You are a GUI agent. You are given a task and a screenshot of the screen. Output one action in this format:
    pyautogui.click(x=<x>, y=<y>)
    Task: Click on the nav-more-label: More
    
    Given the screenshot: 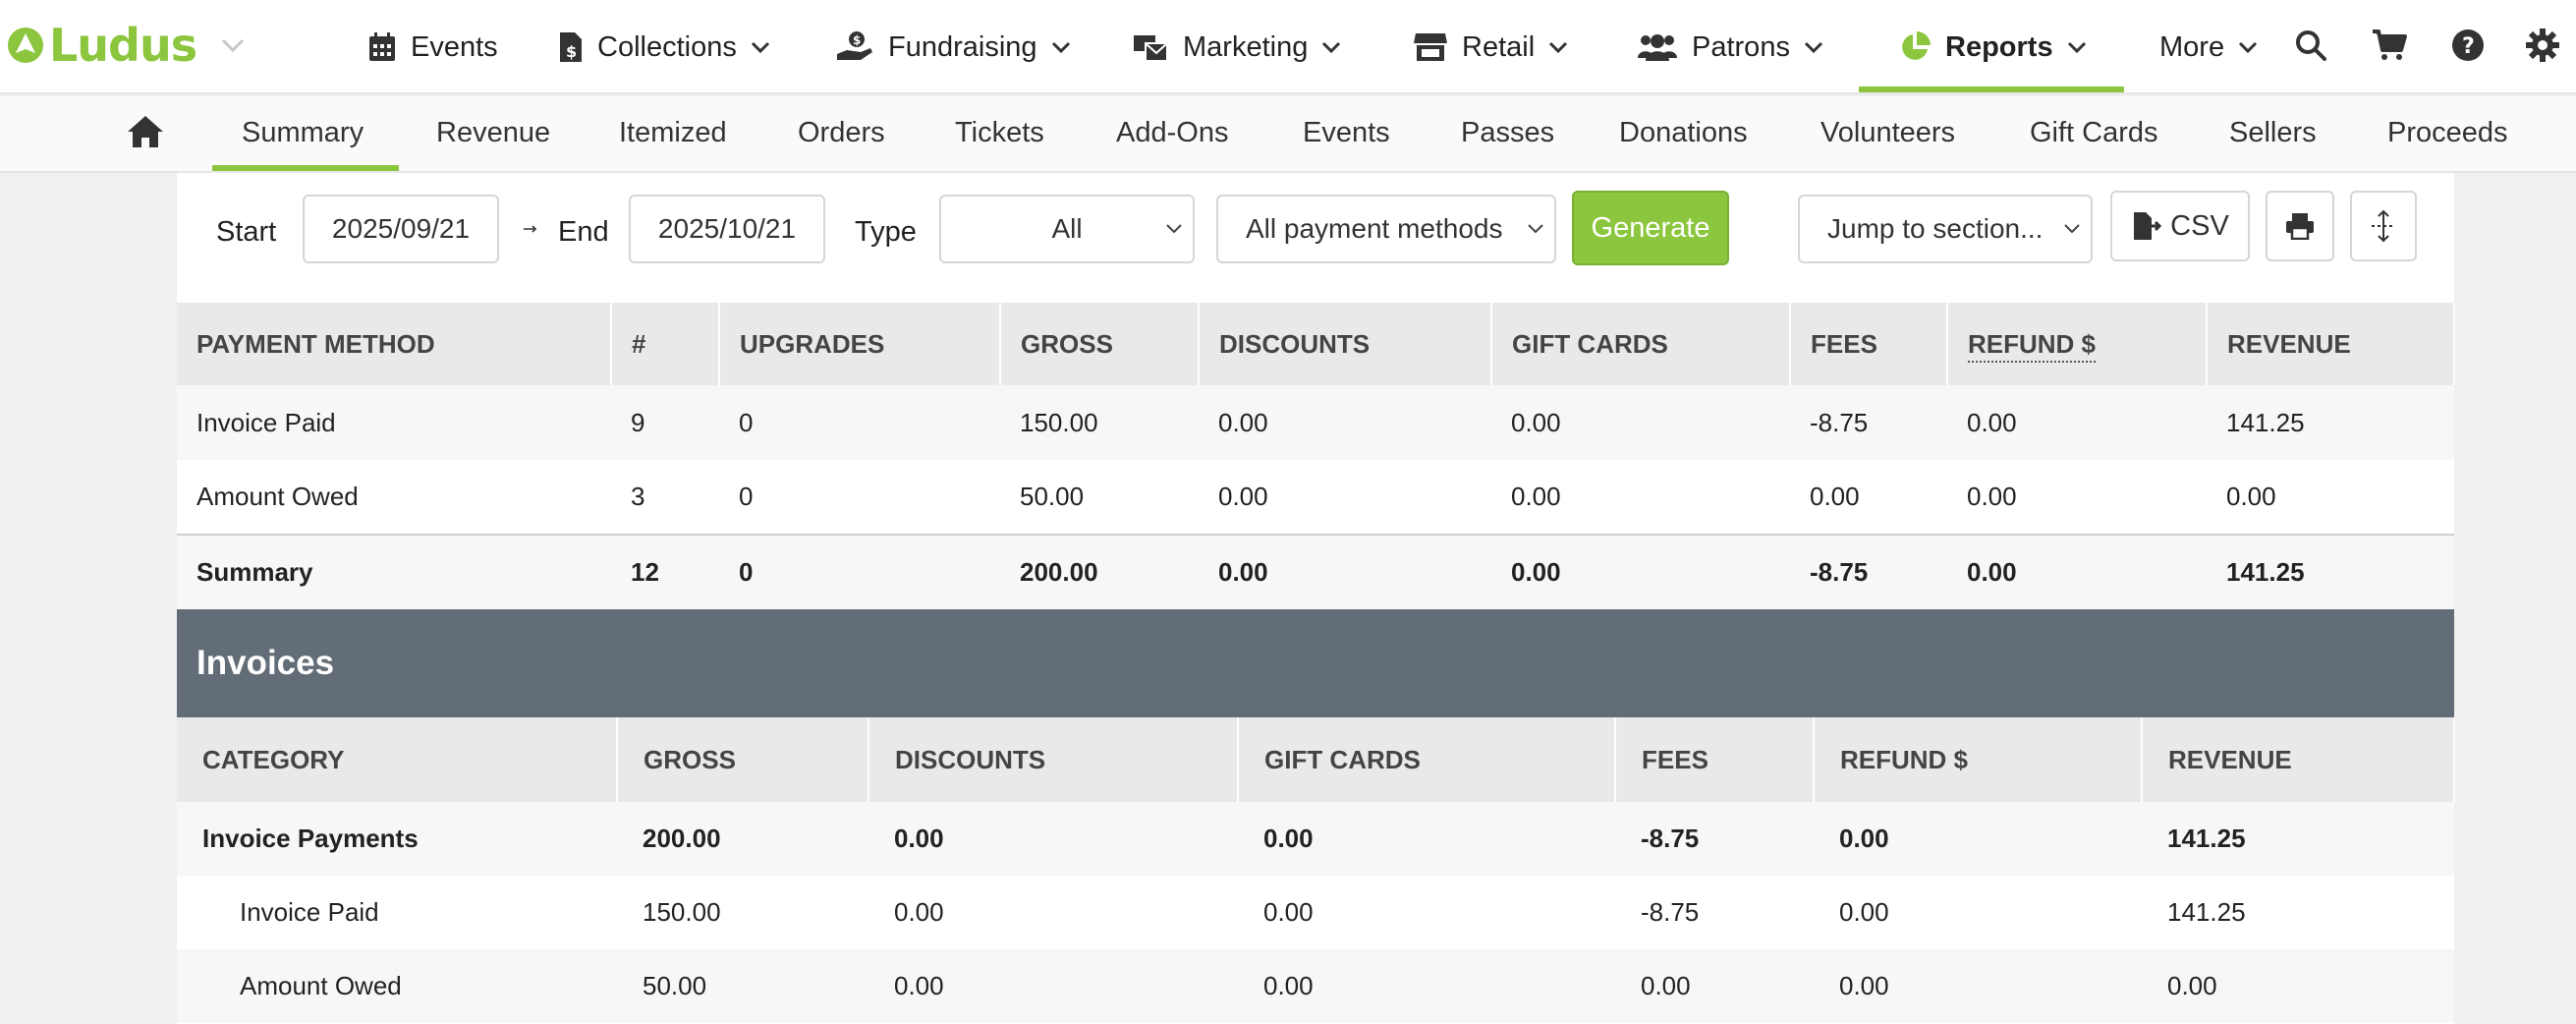 What is the action you would take?
    pyautogui.click(x=2192, y=46)
    